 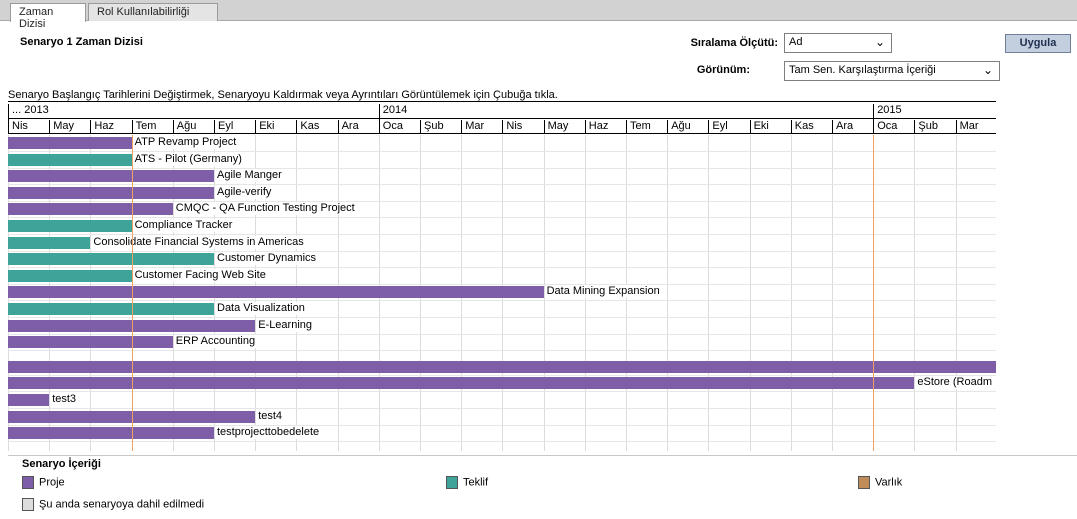 I want to click on sort-label: Sıralama Ölçütü:, so click(x=734, y=43).